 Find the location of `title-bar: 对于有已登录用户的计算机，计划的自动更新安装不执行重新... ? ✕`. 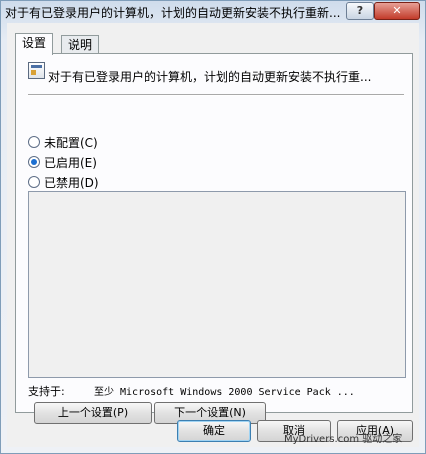

title-bar: 对于有已登录用户的计算机，计划的自动更新安装不执行重新... ? ✕ is located at coordinates (213, 12).